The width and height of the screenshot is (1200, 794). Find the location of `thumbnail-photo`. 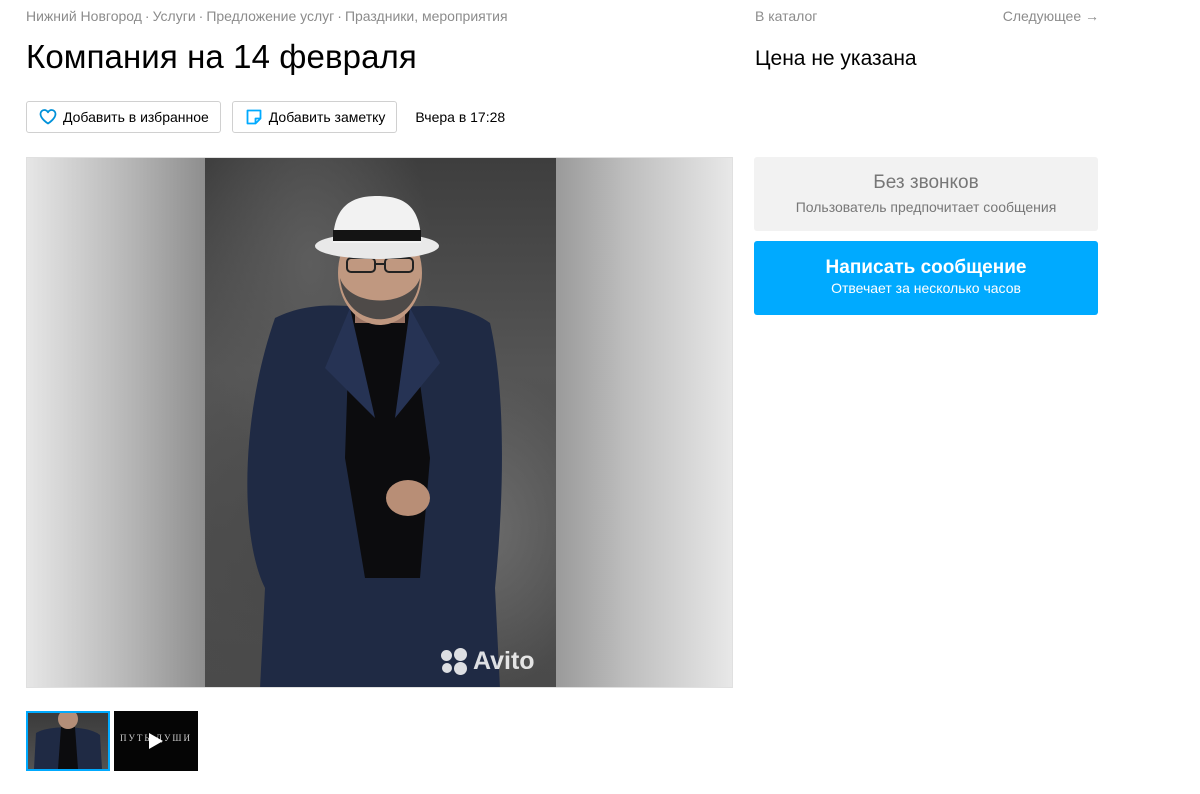

thumbnail-photo is located at coordinates (68, 741).